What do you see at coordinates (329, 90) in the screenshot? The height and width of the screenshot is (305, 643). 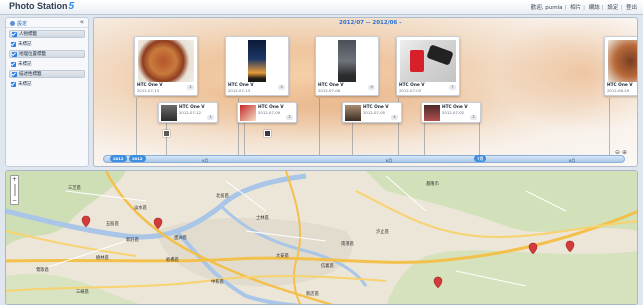 I see `photo-date: 2012-07-06` at bounding box center [329, 90].